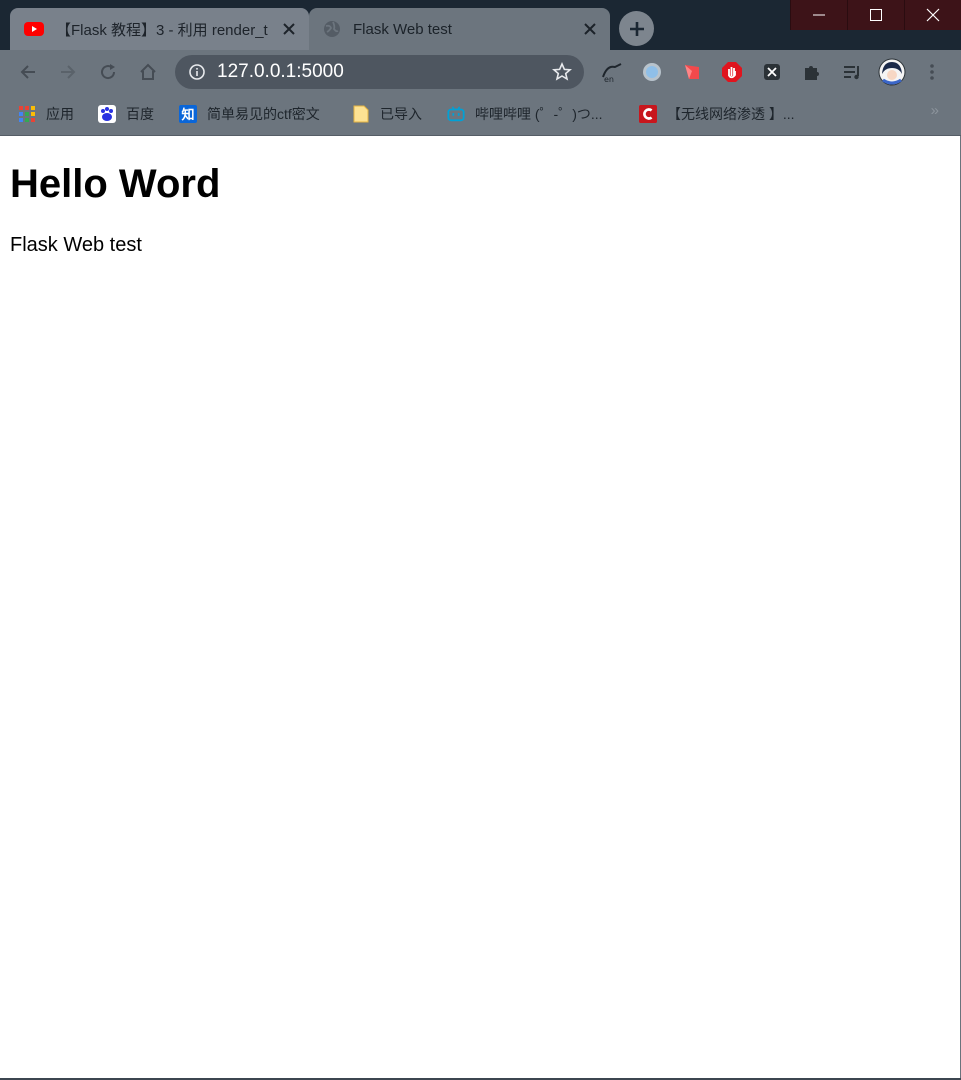  What do you see at coordinates (402, 29) in the screenshot?
I see `tab-title: Flask Web test` at bounding box center [402, 29].